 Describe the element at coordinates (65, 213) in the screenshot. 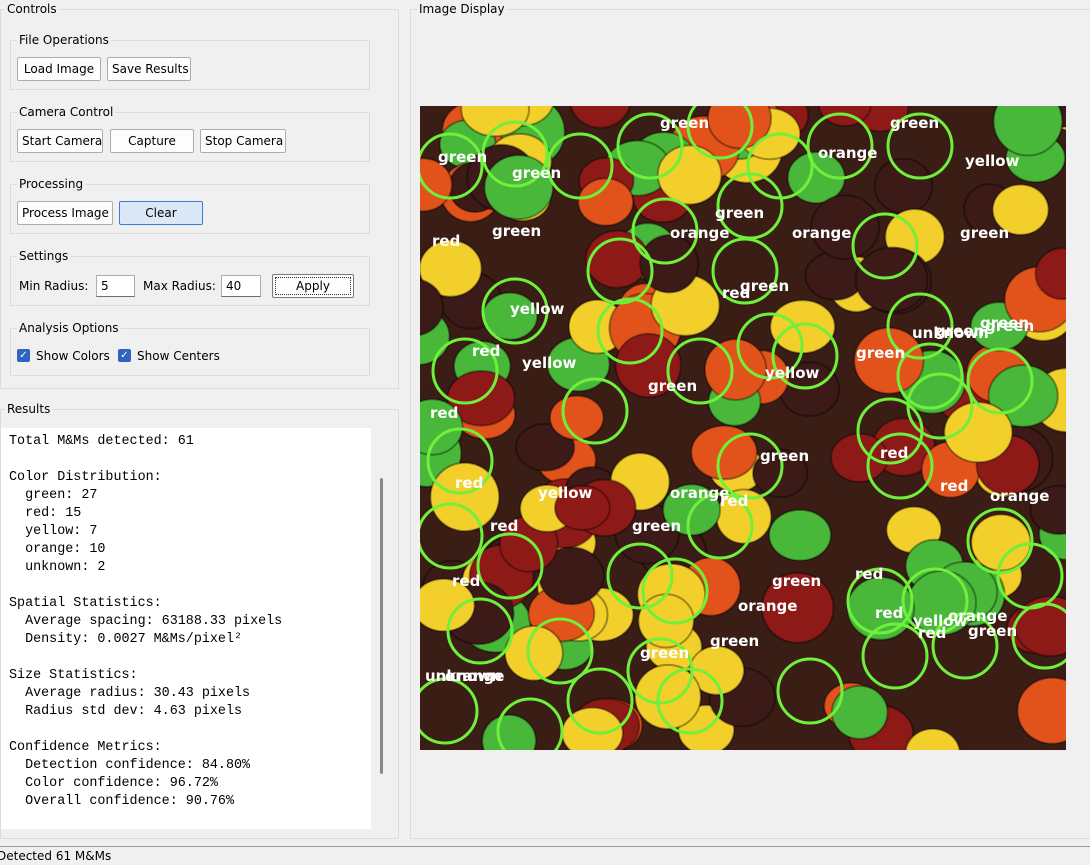

I see `process-image-button: Process Image` at that location.